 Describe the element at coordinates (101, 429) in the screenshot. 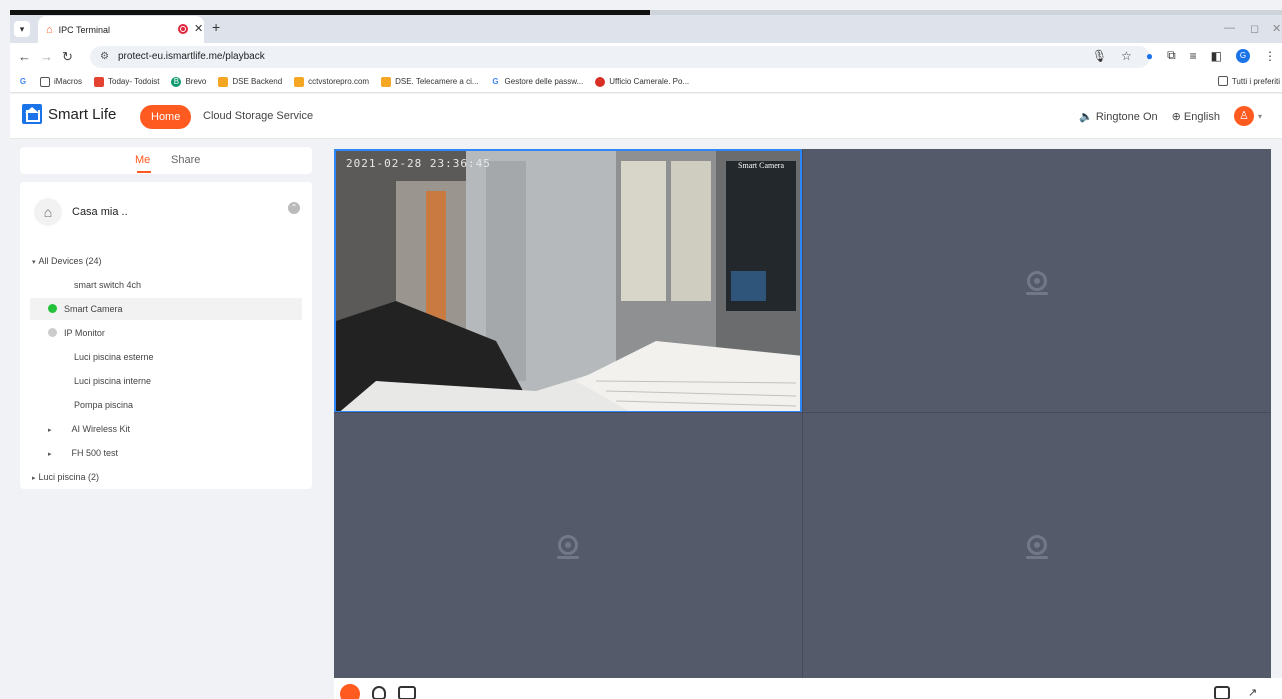

I see `device-tree-label: AI Wireless Kit` at that location.